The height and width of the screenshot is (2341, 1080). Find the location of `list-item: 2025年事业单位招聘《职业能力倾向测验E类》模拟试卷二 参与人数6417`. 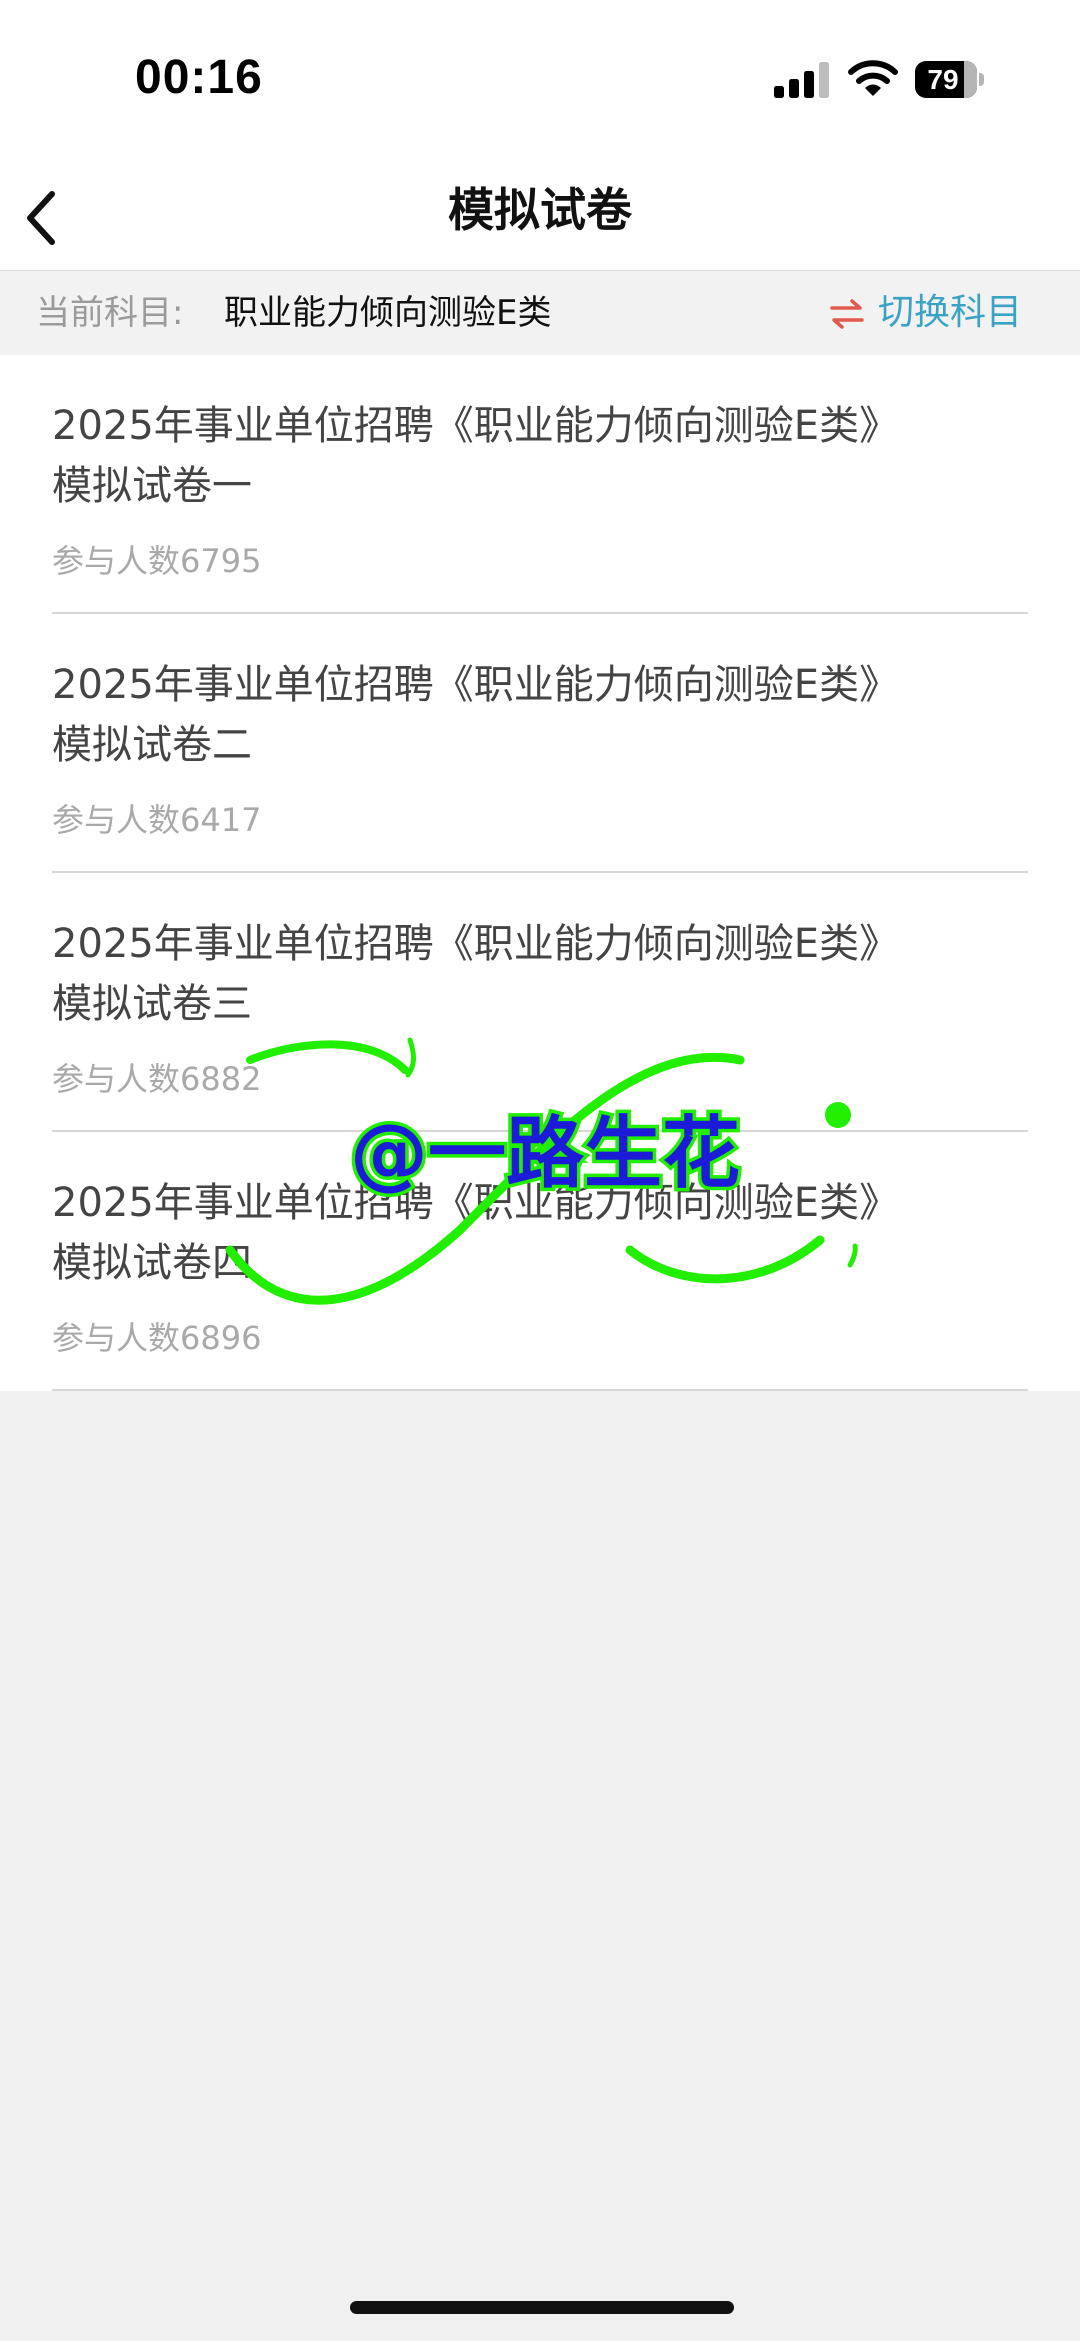

list-item: 2025年事业单位招聘《职业能力倾向测验E类》模拟试卷二 参与人数6417 is located at coordinates (540, 743).